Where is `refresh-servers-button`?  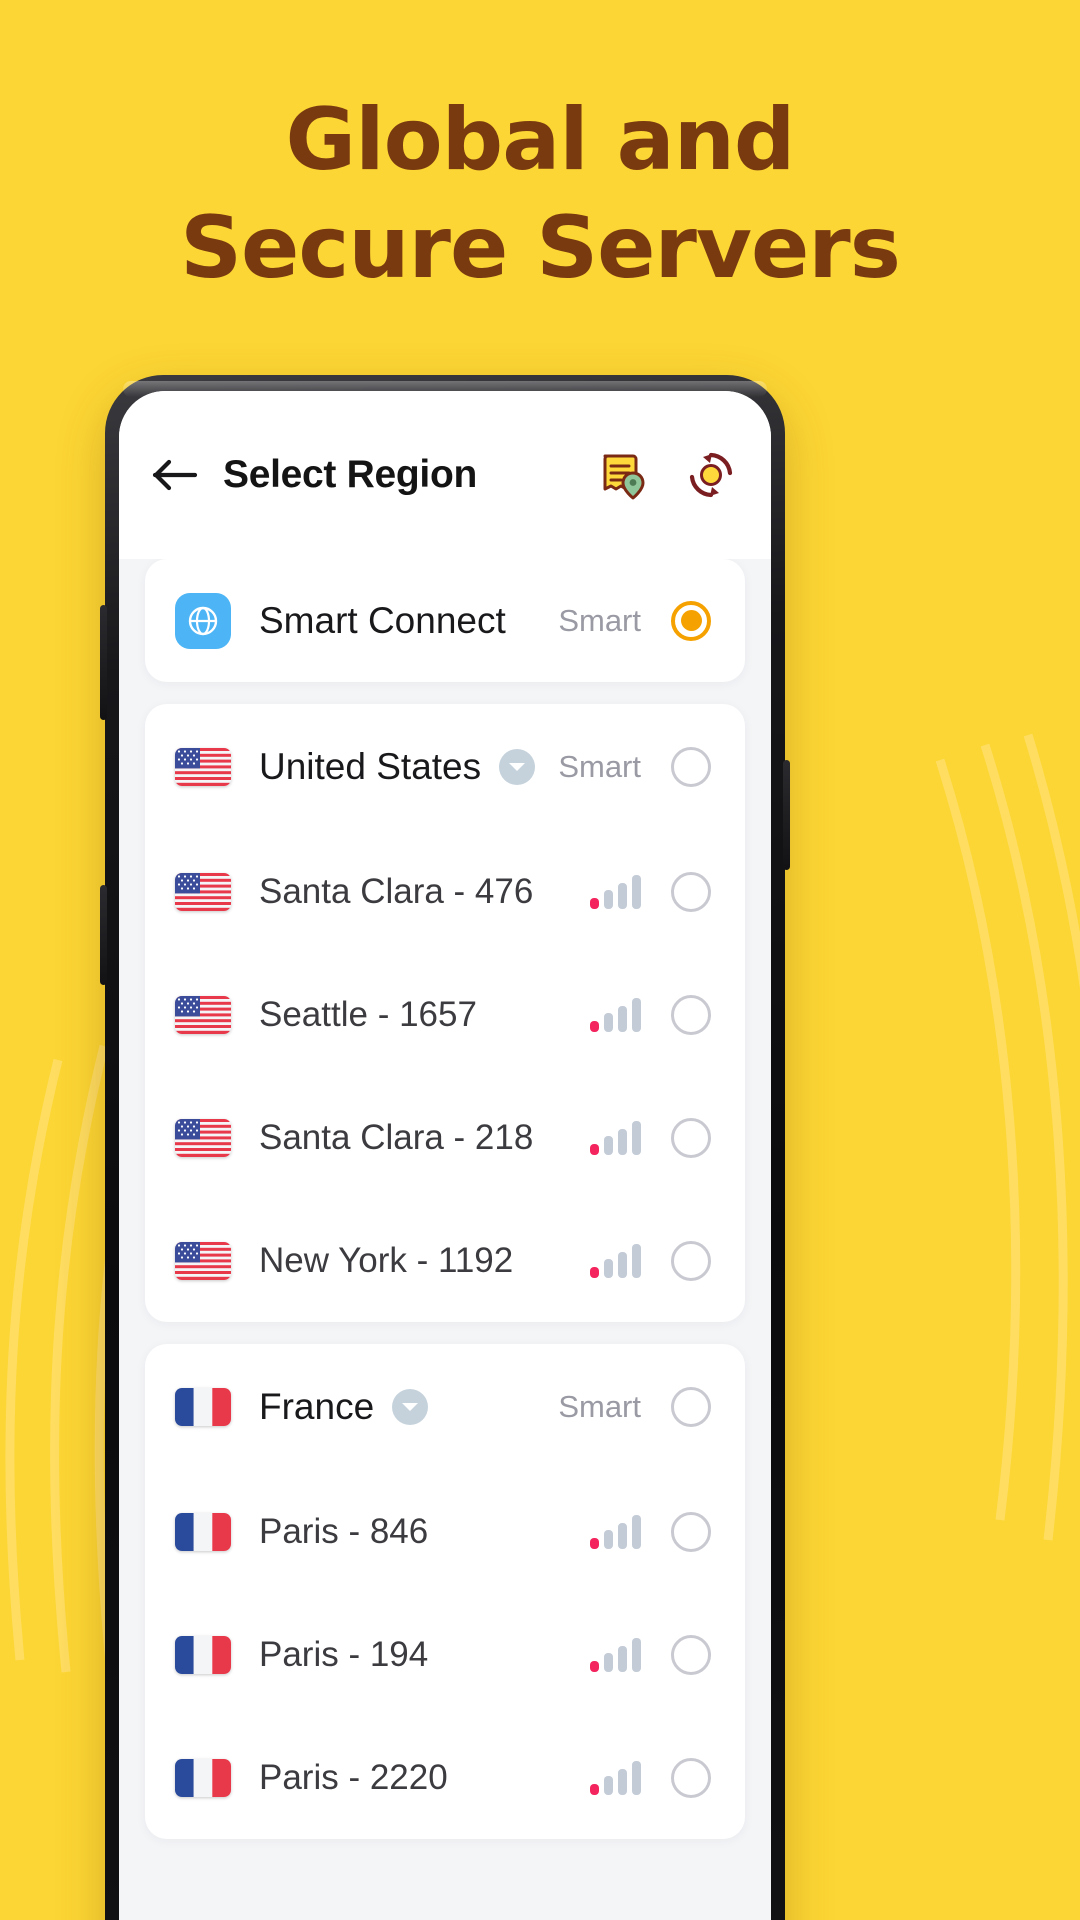
refresh-servers-button is located at coordinates (711, 475).